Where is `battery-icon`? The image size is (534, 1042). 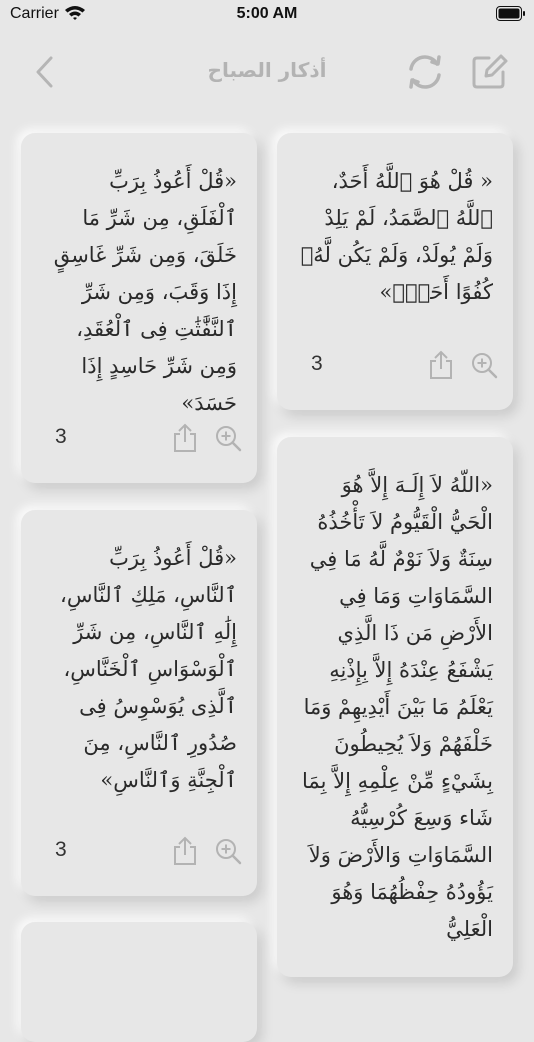
battery-icon is located at coordinates (511, 13).